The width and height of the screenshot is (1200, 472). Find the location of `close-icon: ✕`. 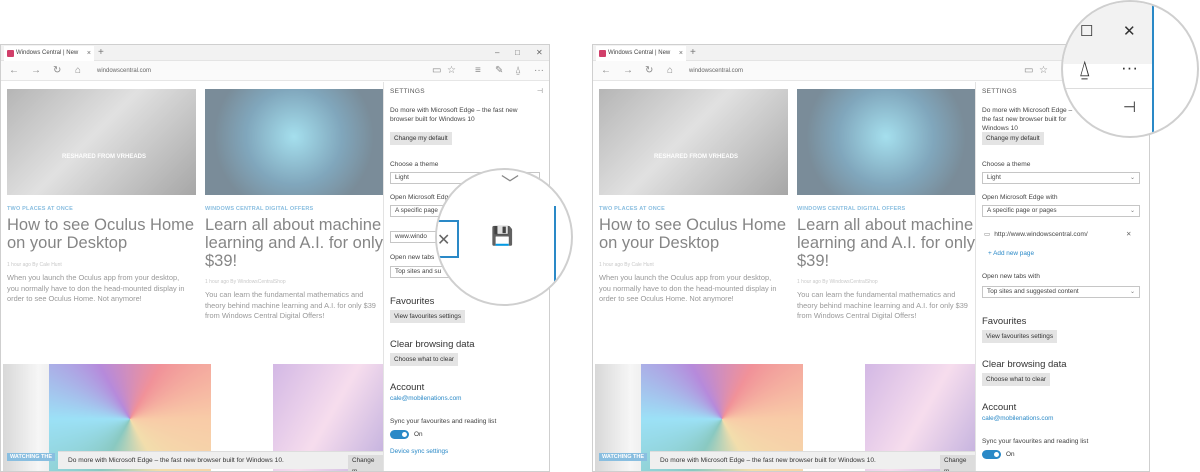

close-icon: ✕ is located at coordinates (443, 240).